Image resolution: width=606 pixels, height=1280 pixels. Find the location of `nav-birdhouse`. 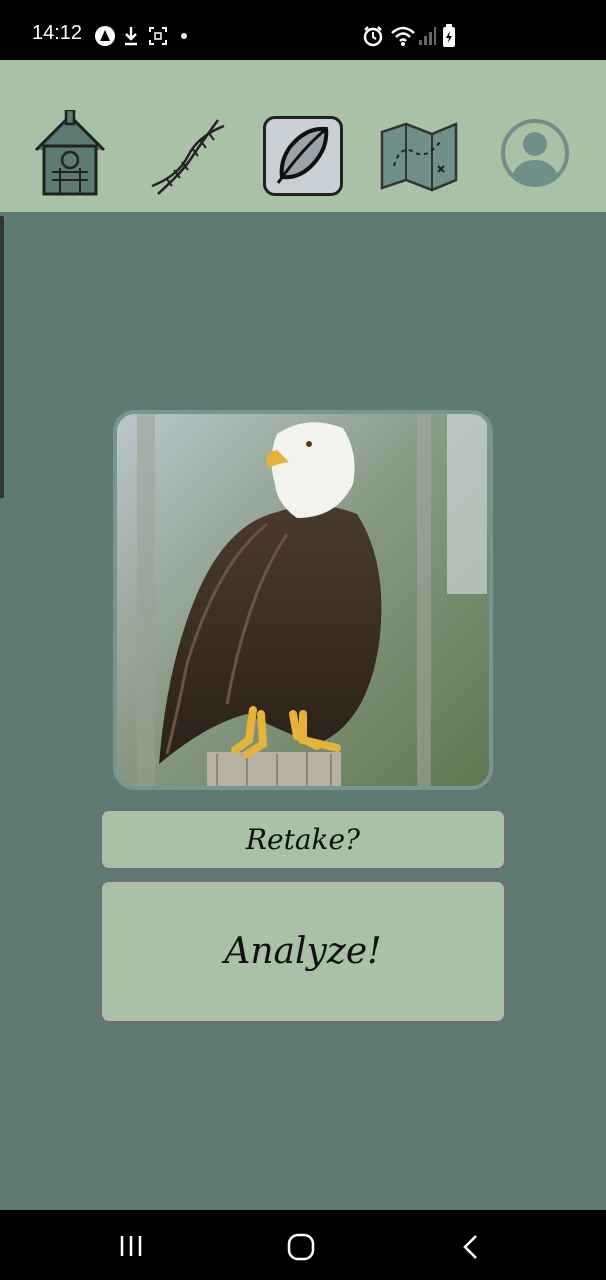

nav-birdhouse is located at coordinates (70, 152).